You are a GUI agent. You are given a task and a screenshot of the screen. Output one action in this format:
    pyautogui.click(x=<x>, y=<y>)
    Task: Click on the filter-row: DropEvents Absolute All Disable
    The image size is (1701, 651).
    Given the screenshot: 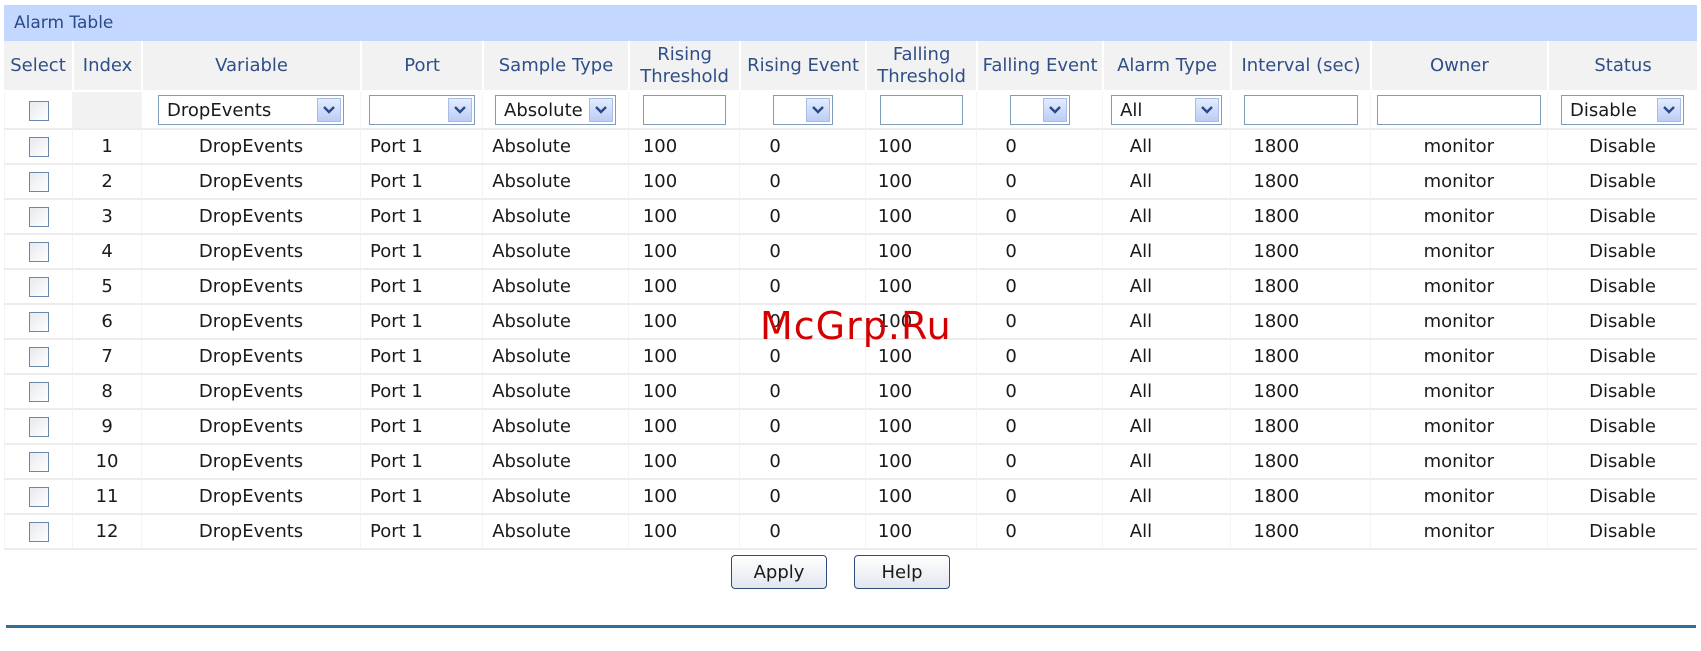 What is the action you would take?
    pyautogui.click(x=850, y=111)
    